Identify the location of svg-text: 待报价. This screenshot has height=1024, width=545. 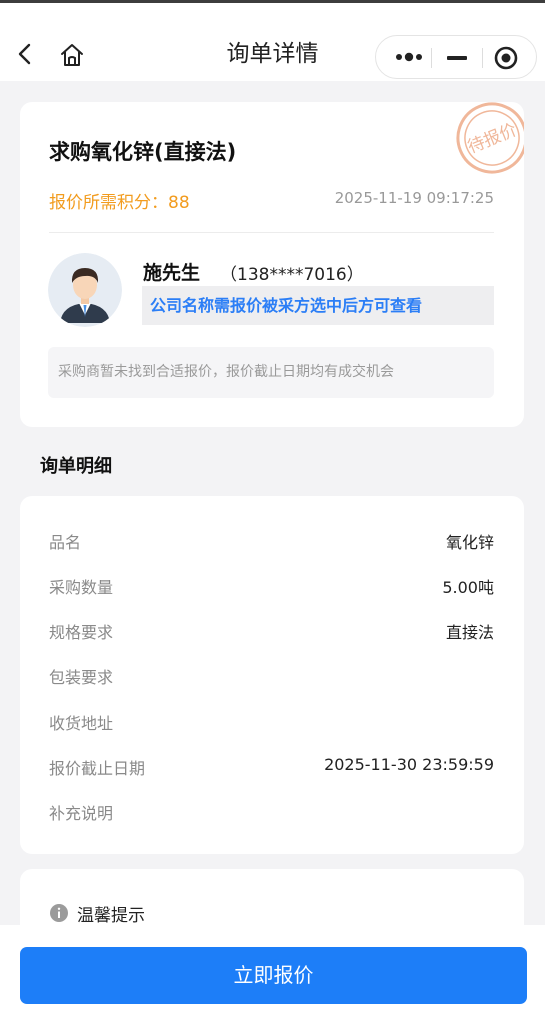
(492, 139).